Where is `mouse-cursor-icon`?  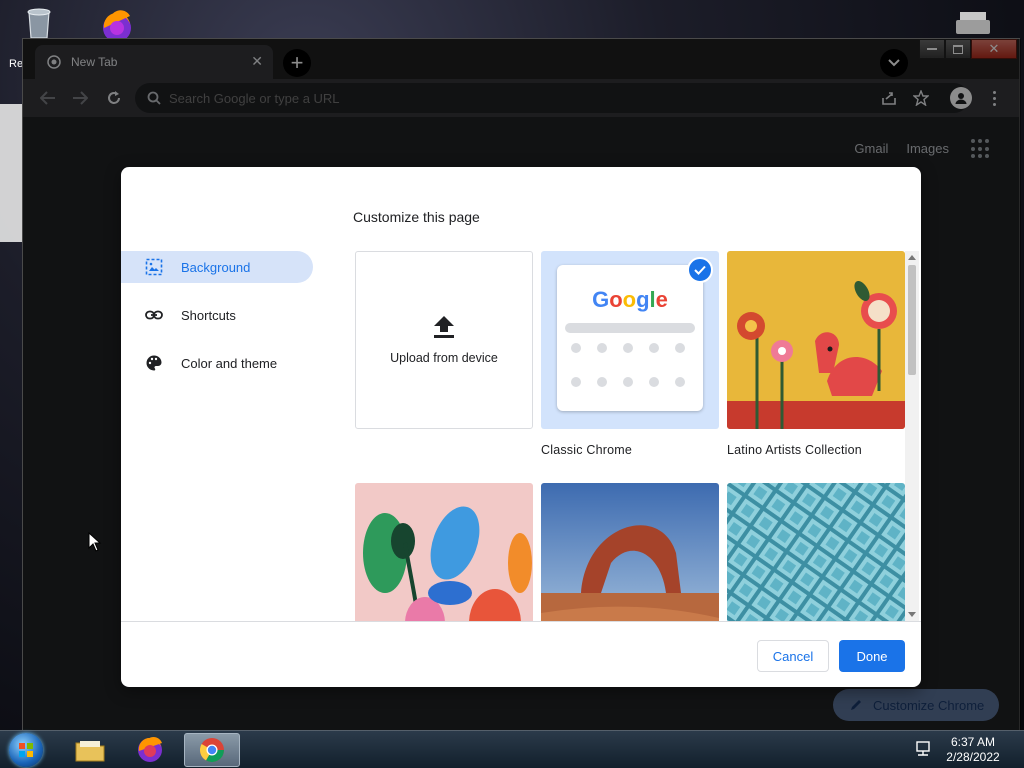
mouse-cursor-icon is located at coordinates (95, 542).